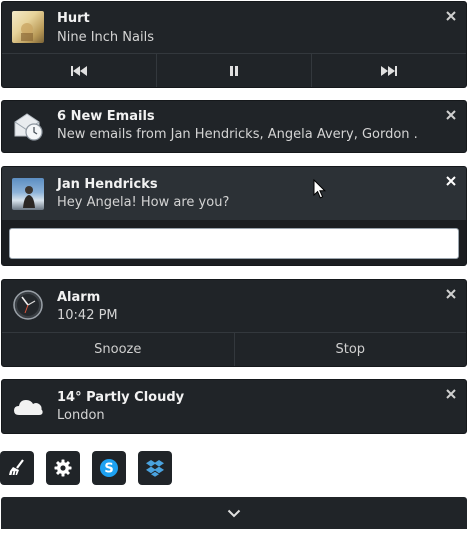  I want to click on pause-button, so click(234, 70).